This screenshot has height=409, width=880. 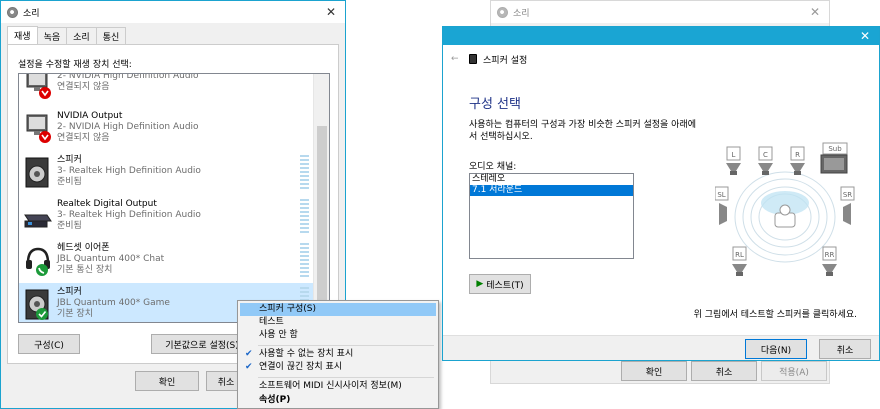 What do you see at coordinates (37, 172) in the screenshot?
I see `speaker-icon` at bounding box center [37, 172].